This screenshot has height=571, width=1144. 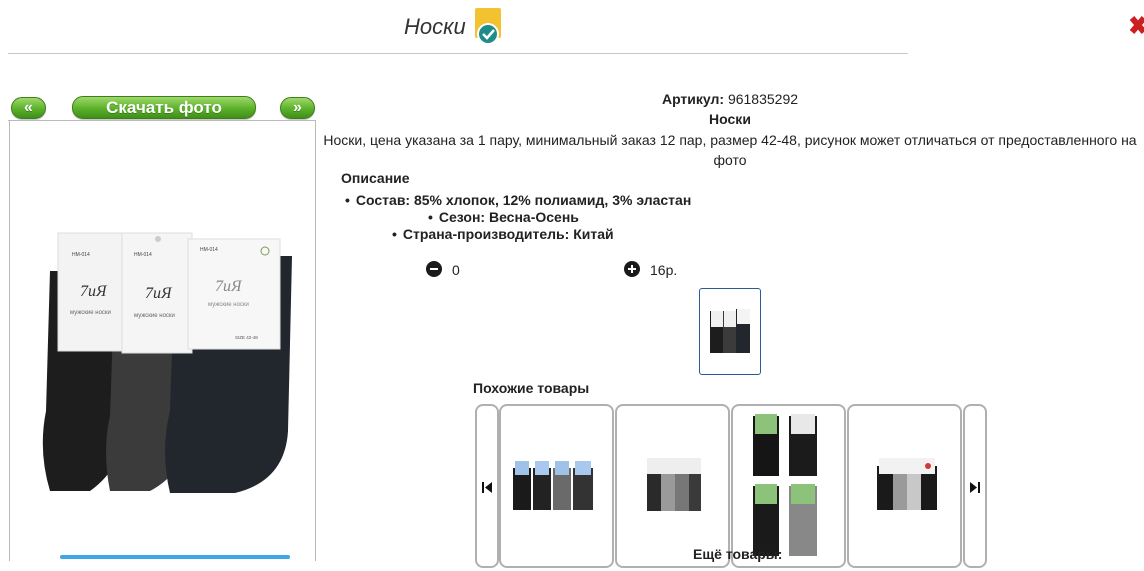 What do you see at coordinates (738, 554) in the screenshot?
I see `more-products-heading: Ещё товары:` at bounding box center [738, 554].